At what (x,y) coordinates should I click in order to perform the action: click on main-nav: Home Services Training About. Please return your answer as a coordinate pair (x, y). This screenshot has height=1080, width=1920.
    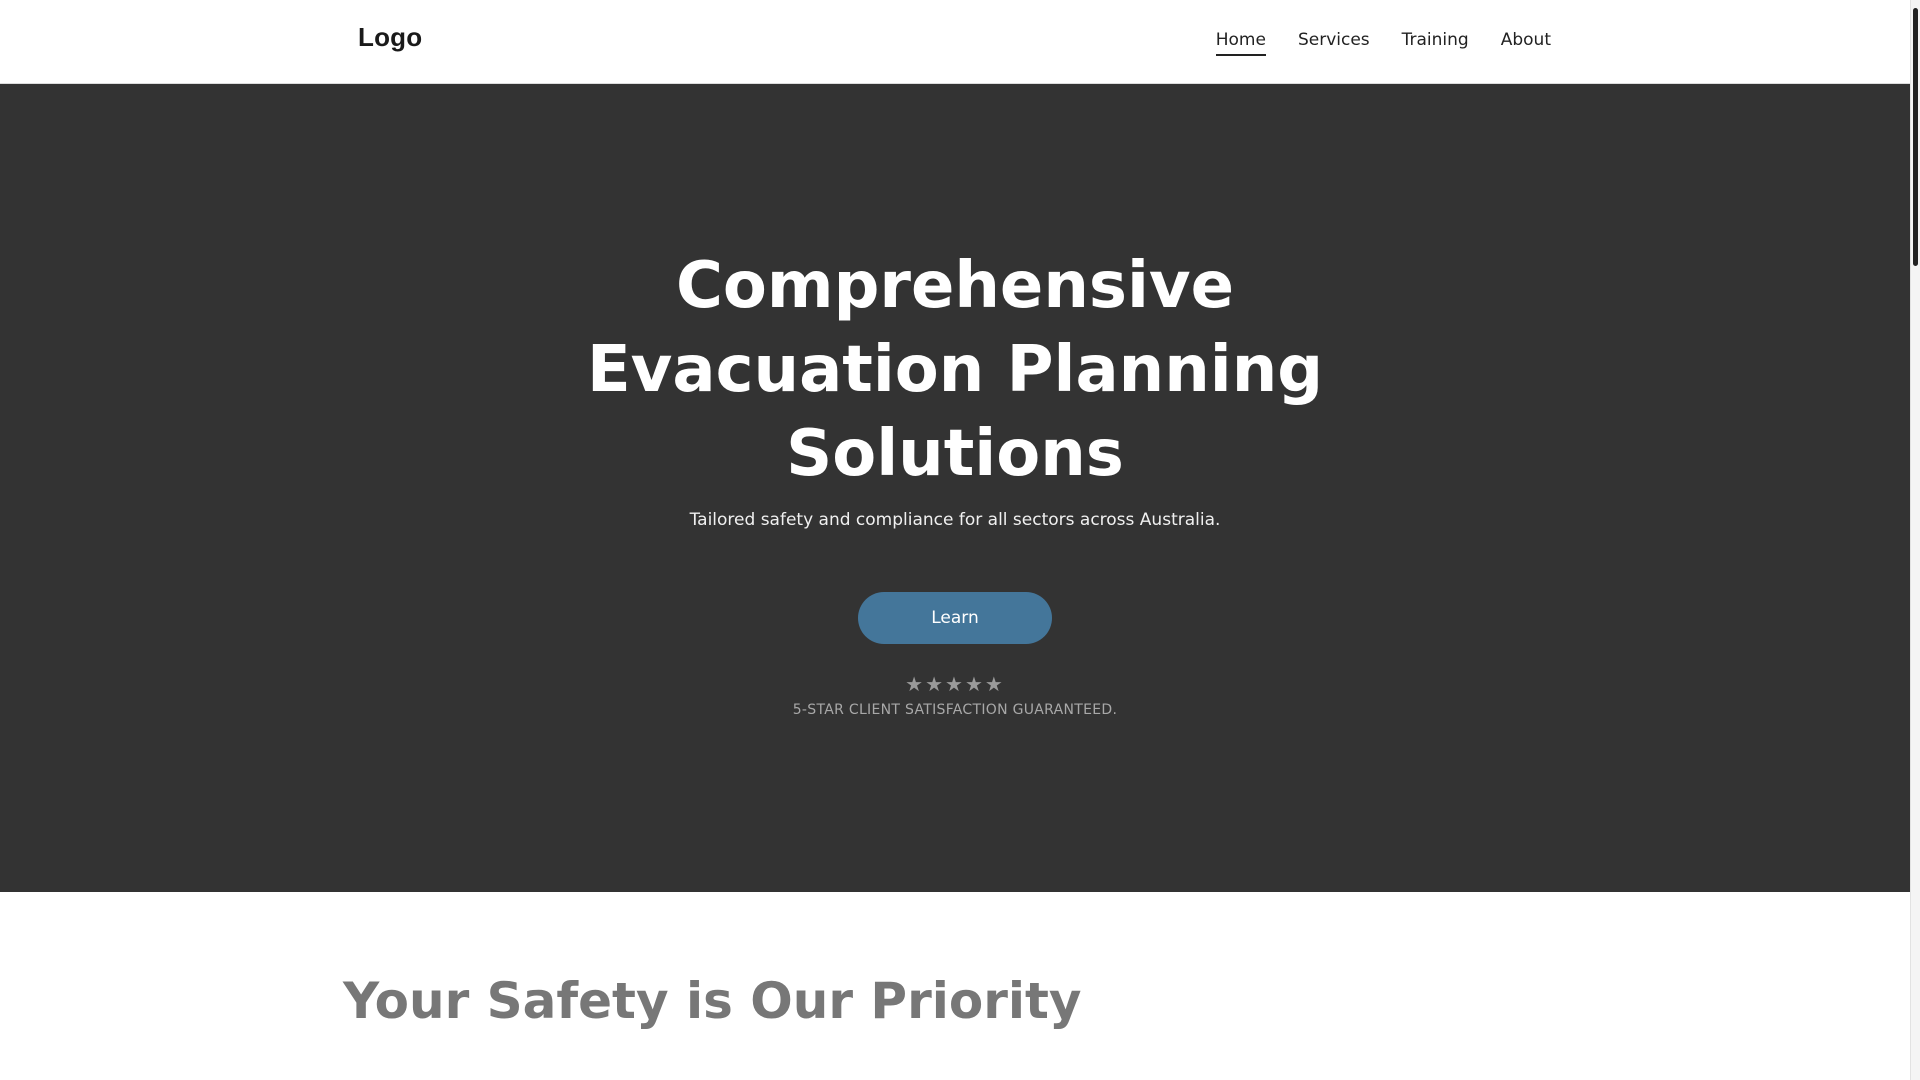
    Looking at the image, I should click on (1383, 43).